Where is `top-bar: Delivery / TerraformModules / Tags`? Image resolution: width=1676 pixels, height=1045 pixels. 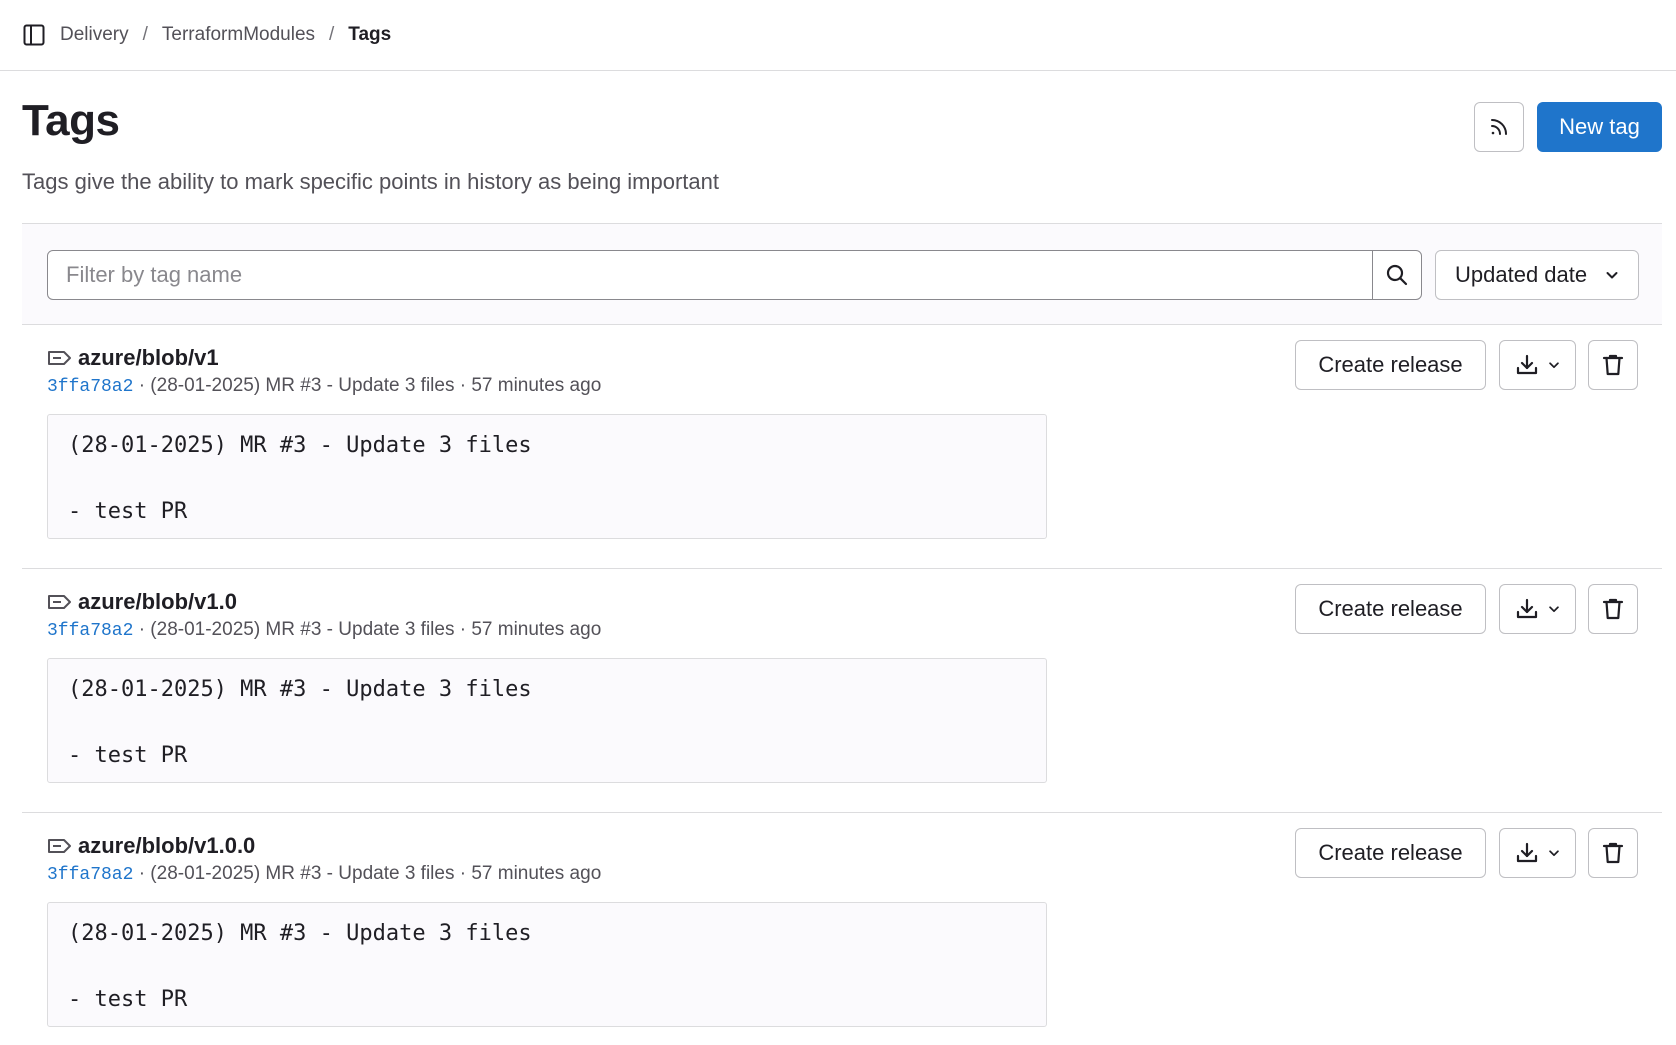
top-bar: Delivery / TerraformModules / Tags is located at coordinates (838, 35).